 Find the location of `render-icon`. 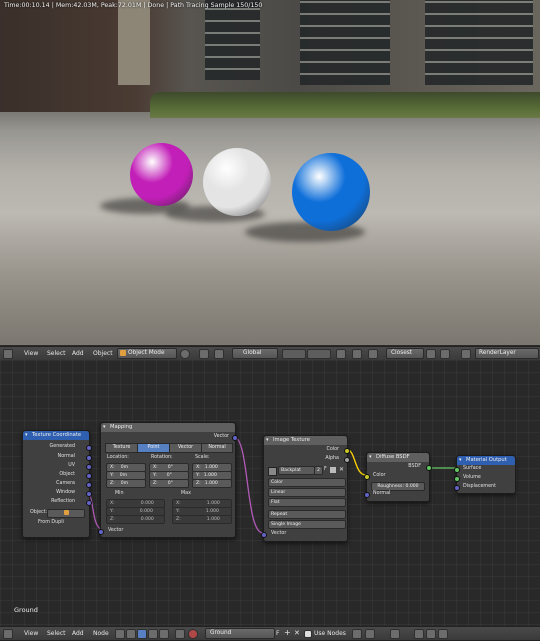

render-icon is located at coordinates (443, 634).